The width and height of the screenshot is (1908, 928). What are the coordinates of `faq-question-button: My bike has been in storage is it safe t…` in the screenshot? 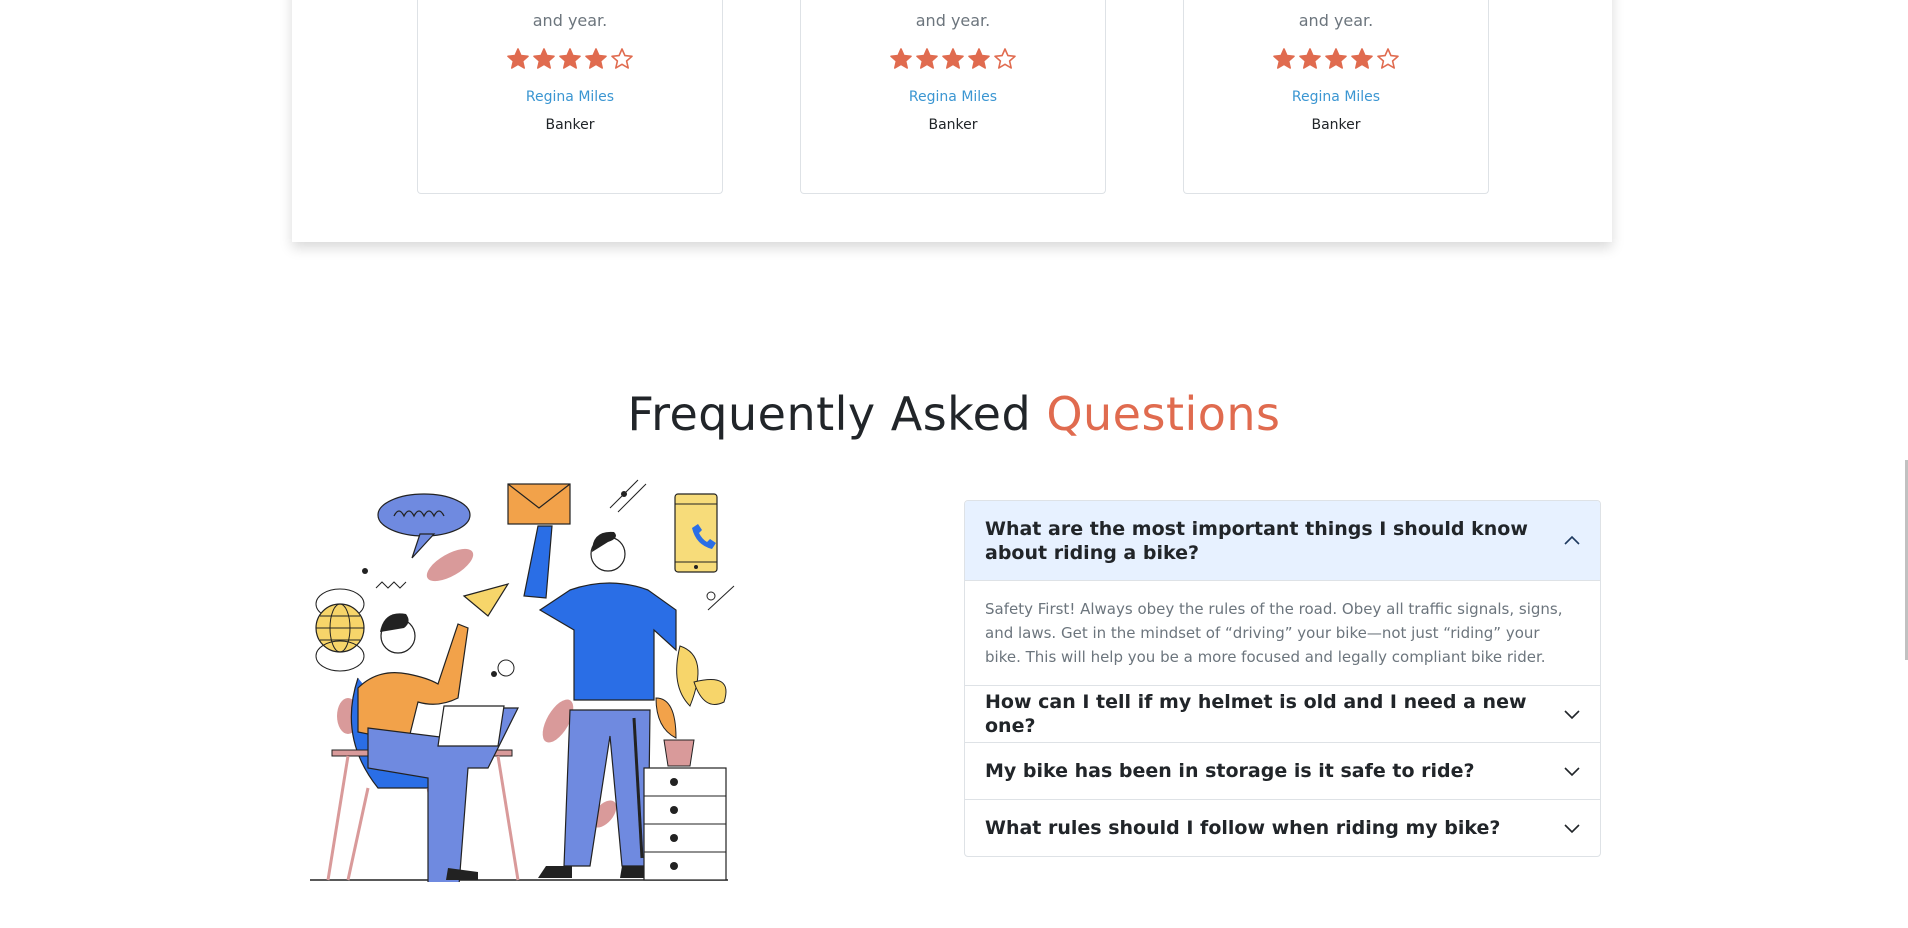 It's located at (1282, 771).